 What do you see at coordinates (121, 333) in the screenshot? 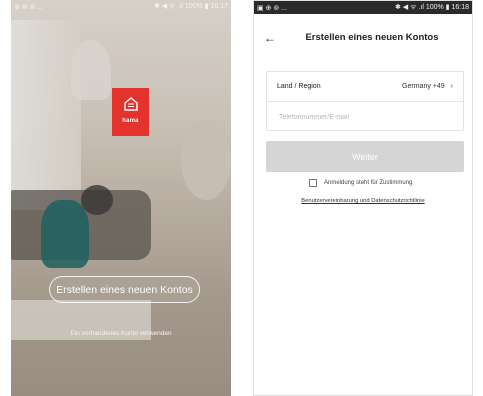
I see `use-existing-account-link: Ein vorhandenes Konto verwenden` at bounding box center [121, 333].